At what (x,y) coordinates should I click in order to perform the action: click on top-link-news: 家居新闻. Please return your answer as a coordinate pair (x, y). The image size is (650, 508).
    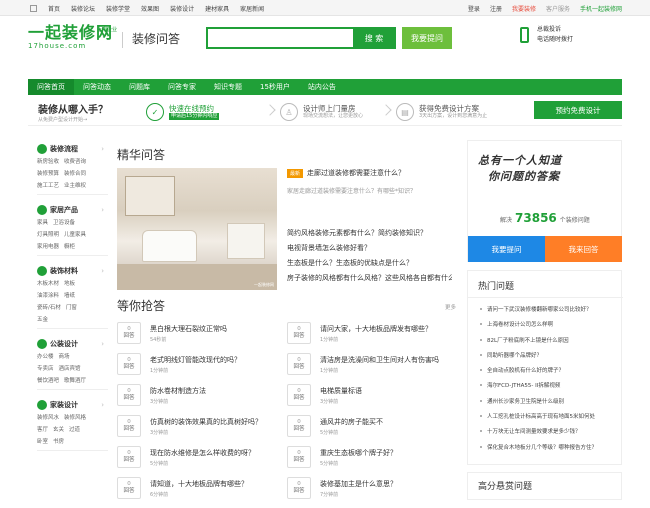
    Looking at the image, I should click on (252, 8).